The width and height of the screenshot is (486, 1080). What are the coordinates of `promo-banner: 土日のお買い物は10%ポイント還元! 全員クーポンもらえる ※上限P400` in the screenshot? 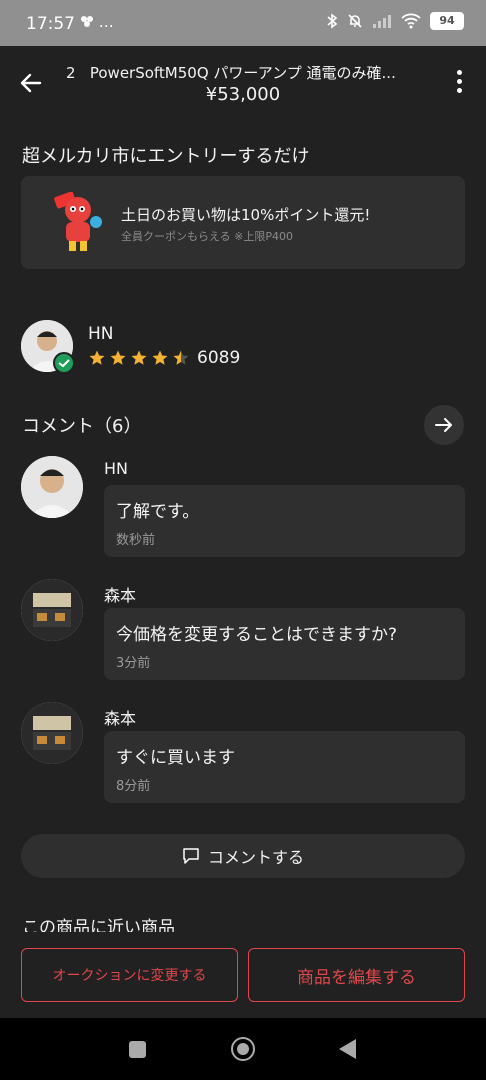 It's located at (243, 222).